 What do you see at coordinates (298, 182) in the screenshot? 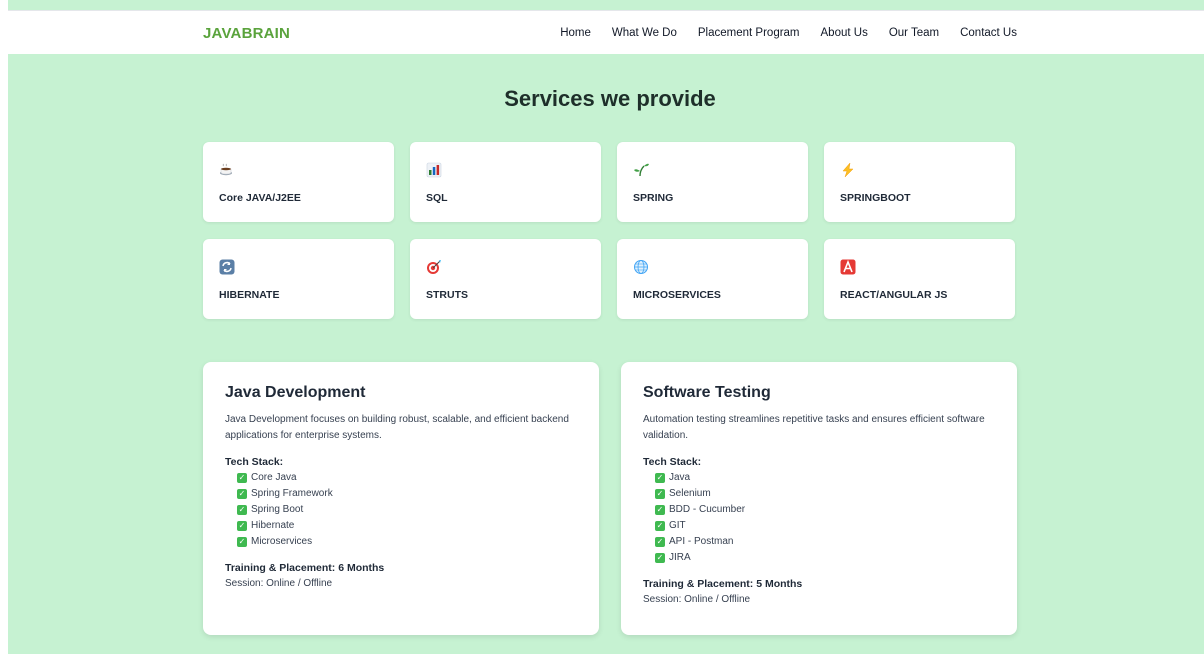
I see `service-card-core-java: Core JAVA/J2EE` at bounding box center [298, 182].